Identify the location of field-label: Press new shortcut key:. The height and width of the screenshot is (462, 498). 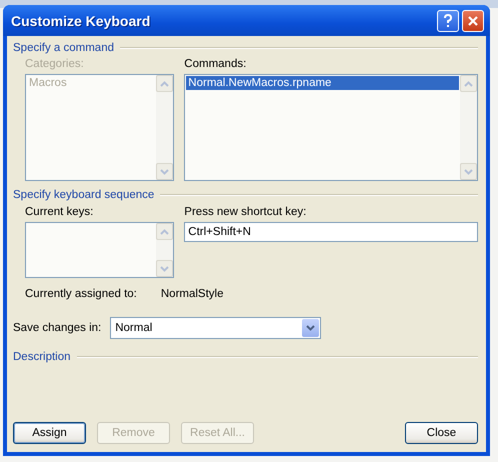
(246, 213).